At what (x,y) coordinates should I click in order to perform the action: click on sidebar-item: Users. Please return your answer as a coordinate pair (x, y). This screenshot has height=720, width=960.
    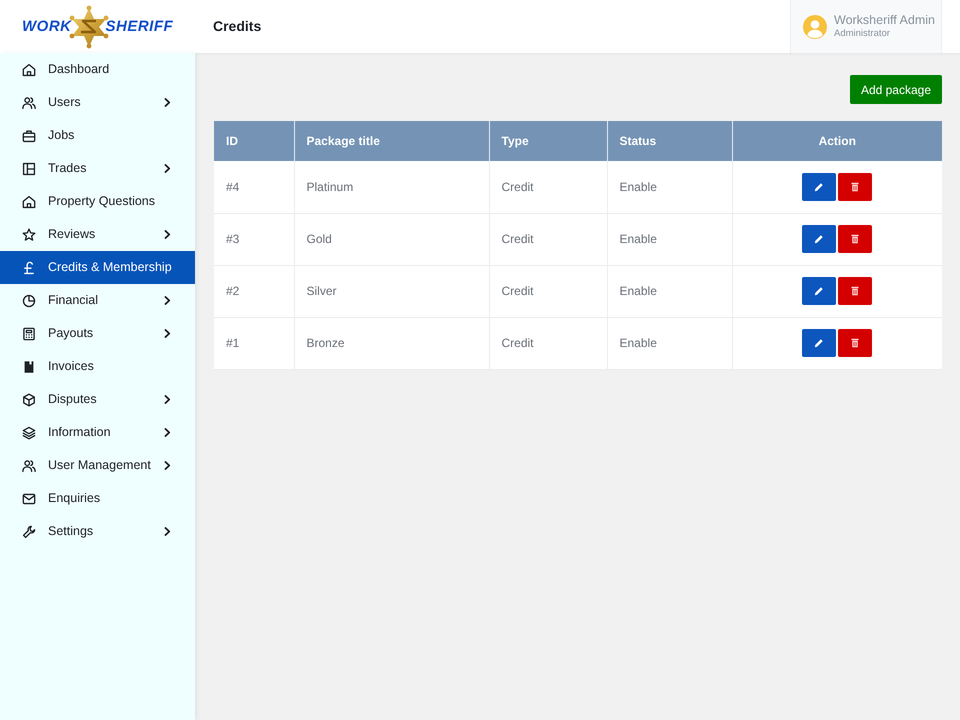
    Looking at the image, I should click on (97, 102).